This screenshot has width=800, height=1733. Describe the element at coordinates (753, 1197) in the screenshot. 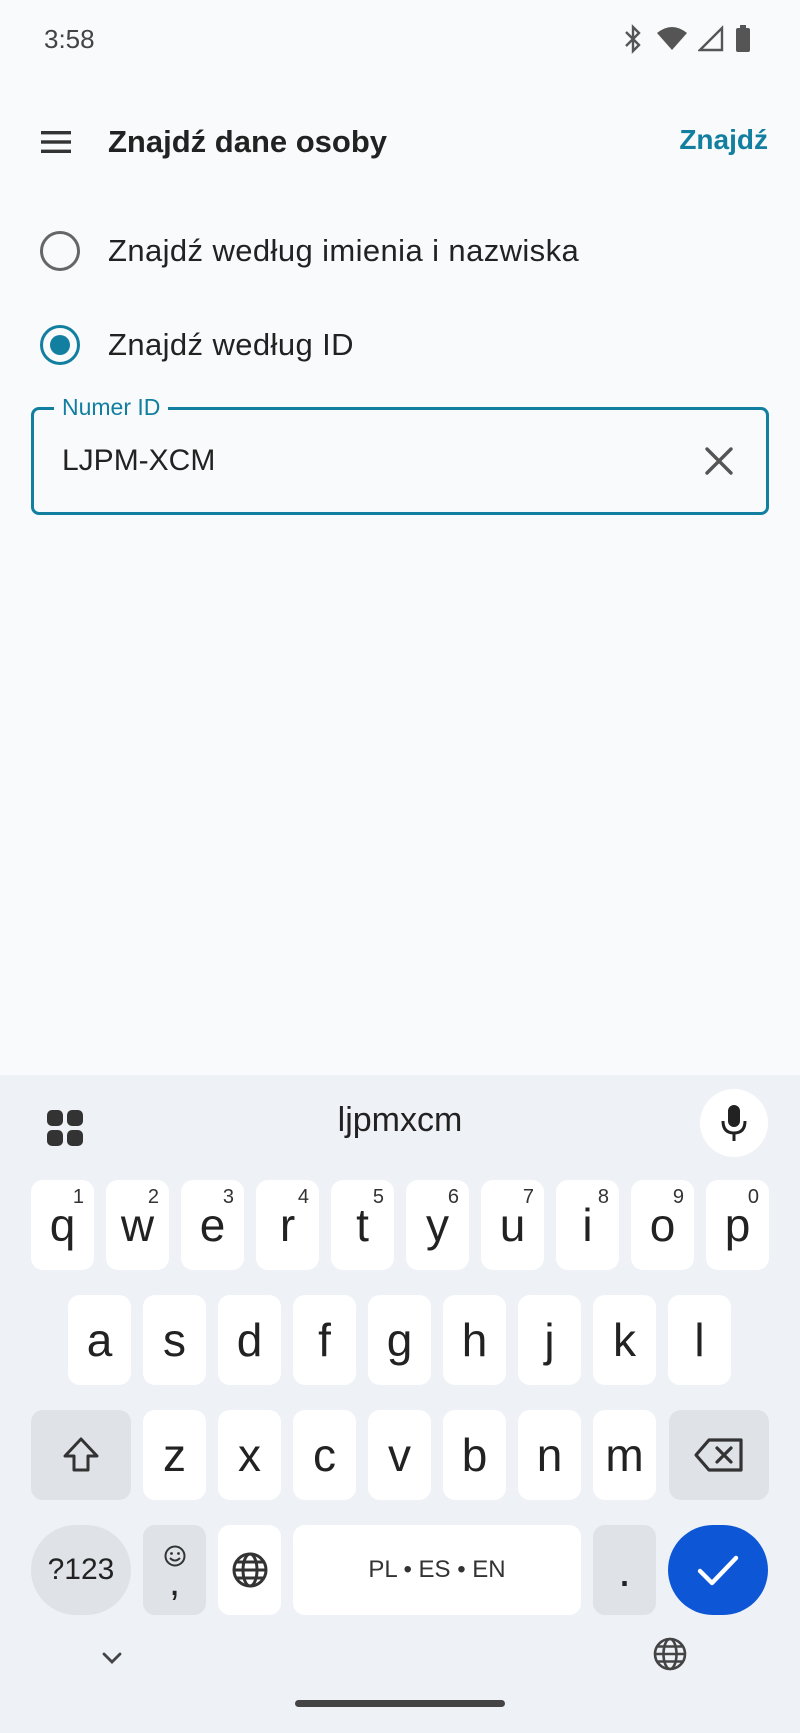

I see `key-number-hint: 0` at that location.